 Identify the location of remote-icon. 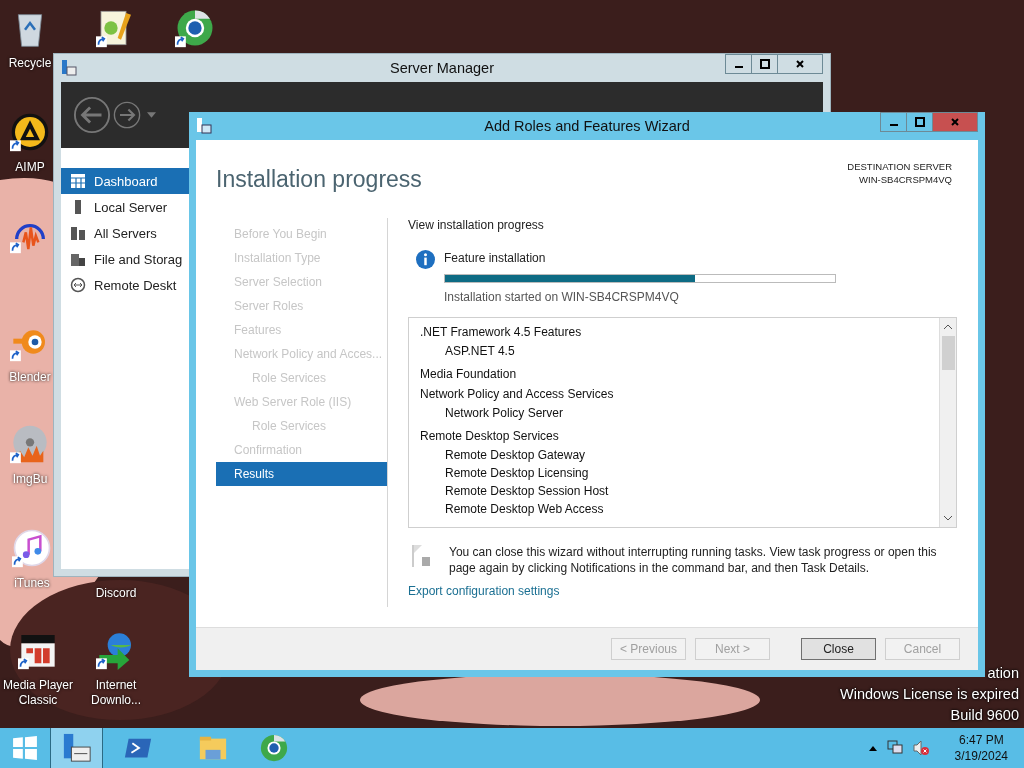
(78, 285).